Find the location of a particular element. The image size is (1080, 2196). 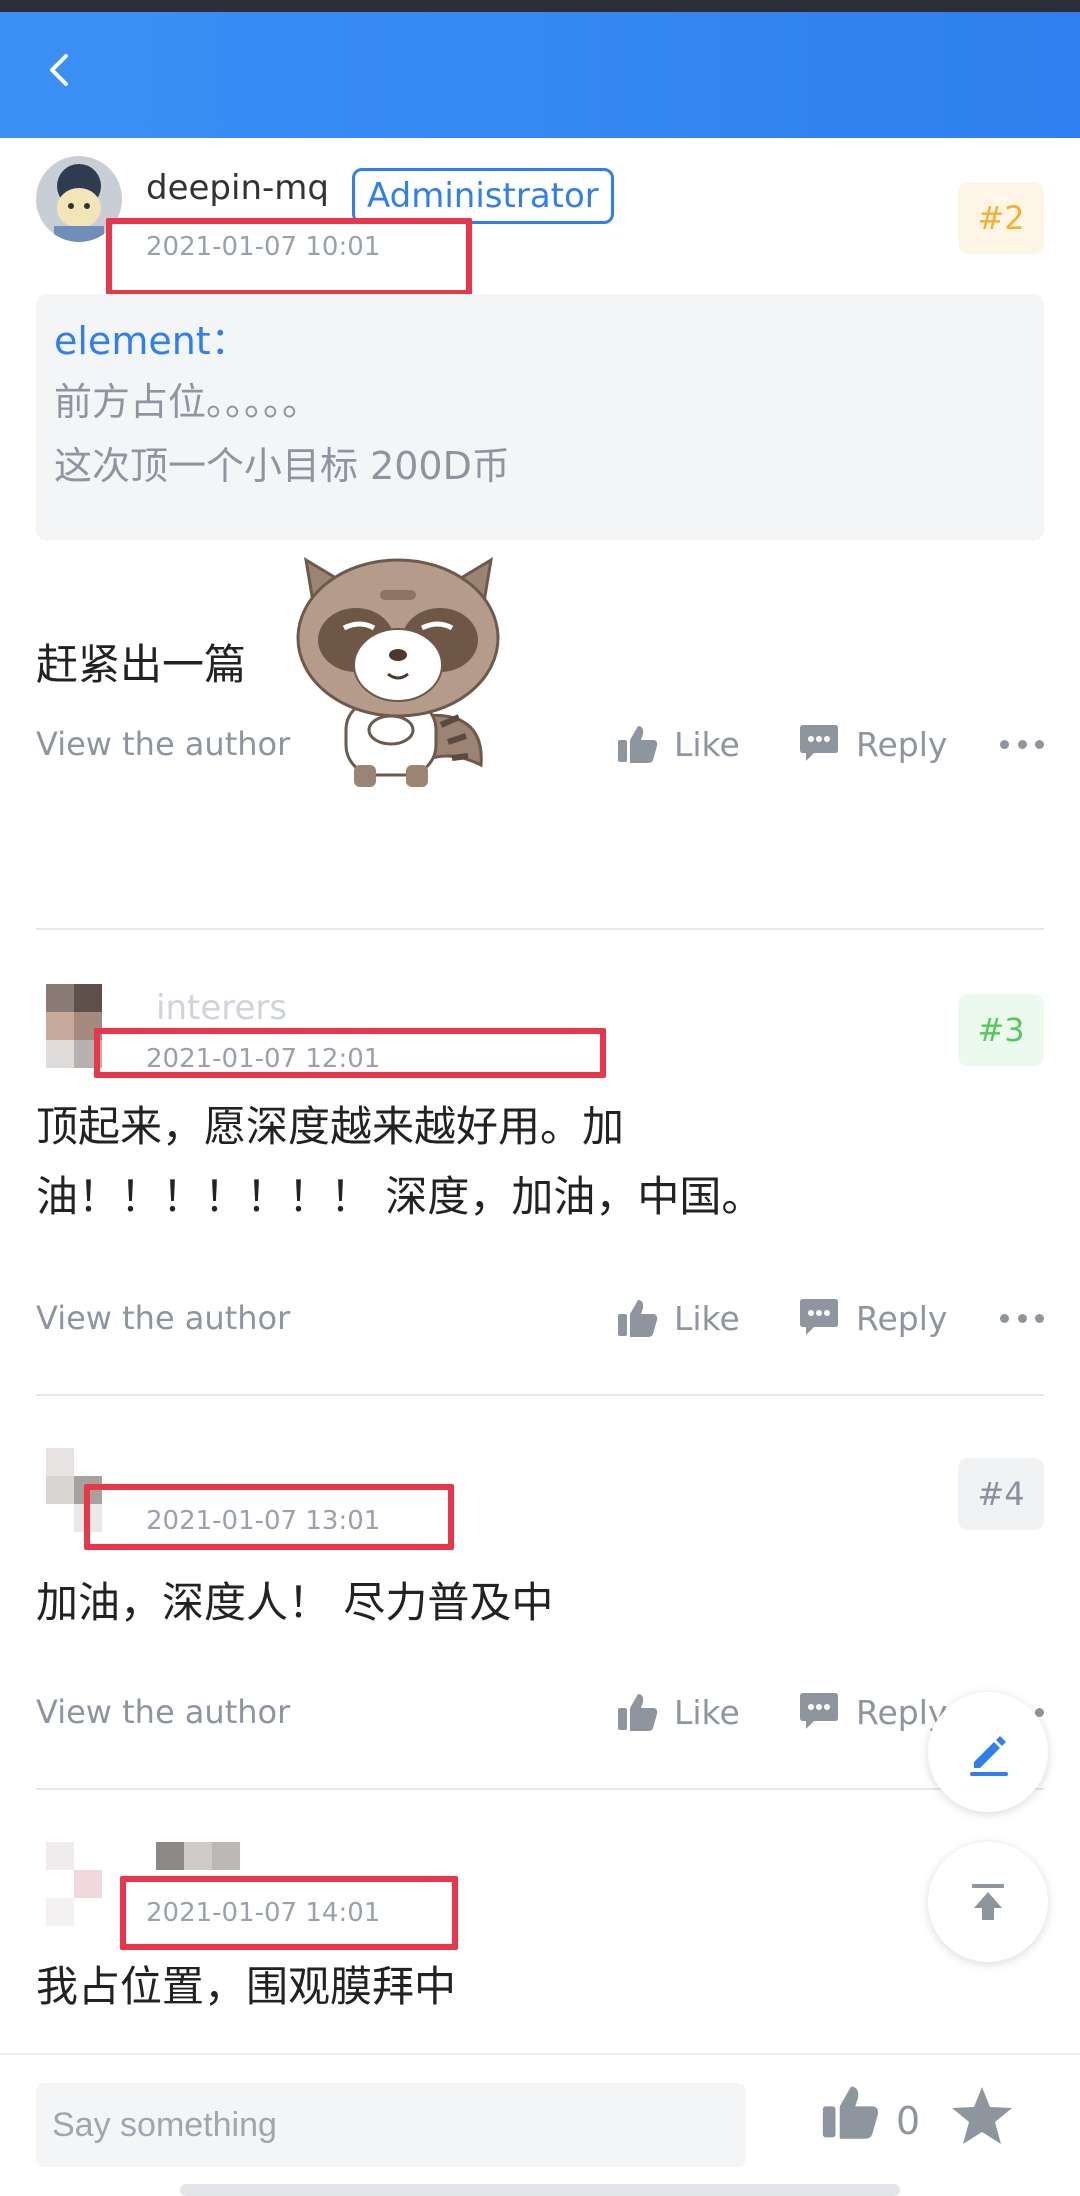

top-app-bar is located at coordinates (540, 75).